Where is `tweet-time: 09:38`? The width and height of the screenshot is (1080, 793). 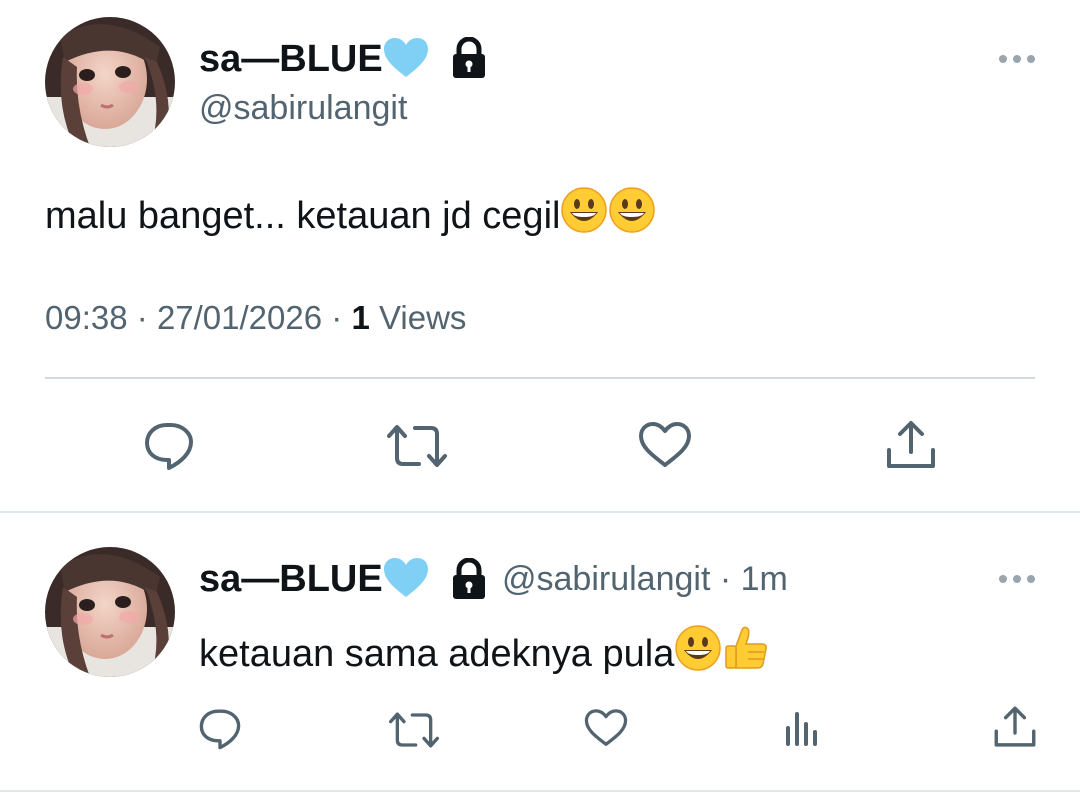
tweet-time: 09:38 is located at coordinates (86, 317).